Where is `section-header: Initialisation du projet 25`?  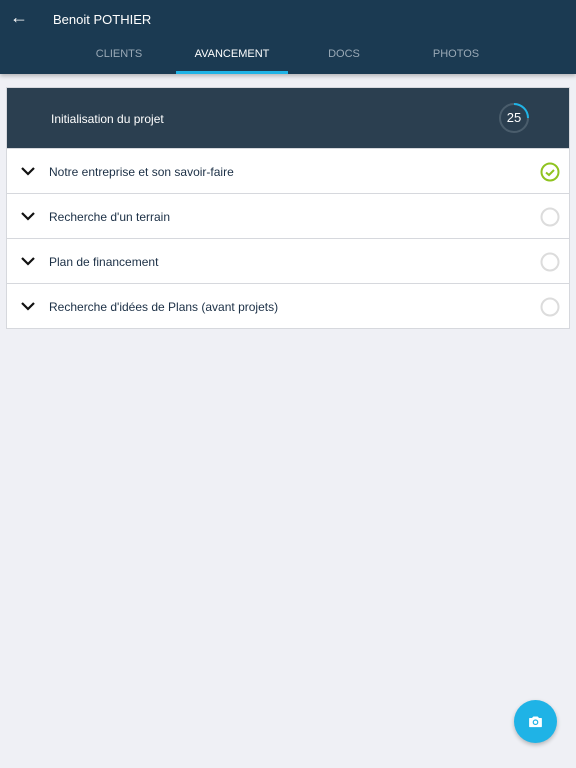
section-header: Initialisation du projet 25 is located at coordinates (288, 118).